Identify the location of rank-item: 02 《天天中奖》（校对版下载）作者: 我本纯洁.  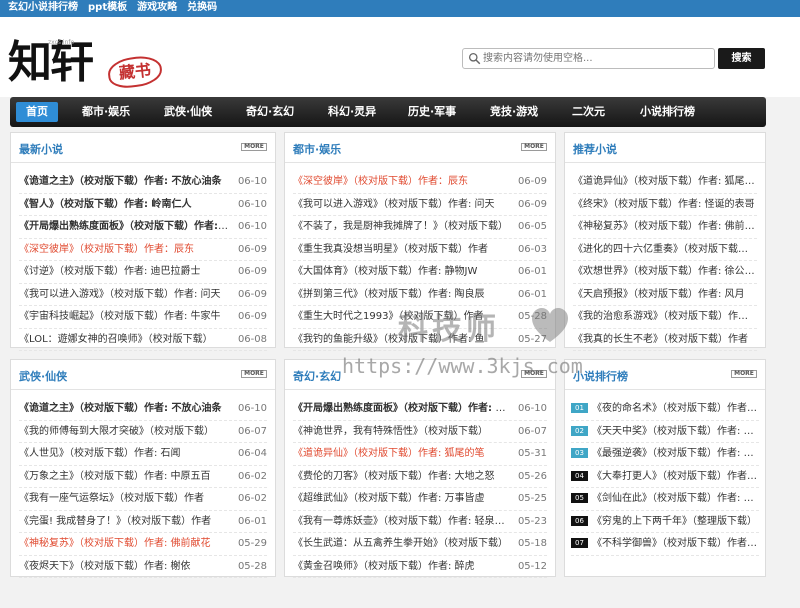
(665, 432).